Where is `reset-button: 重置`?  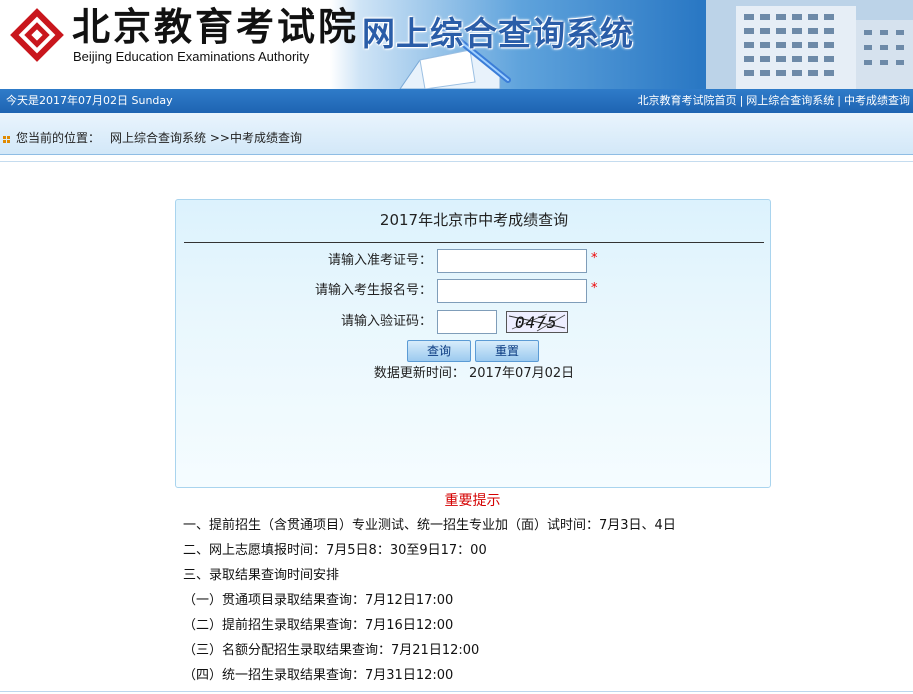
reset-button: 重置 is located at coordinates (507, 351).